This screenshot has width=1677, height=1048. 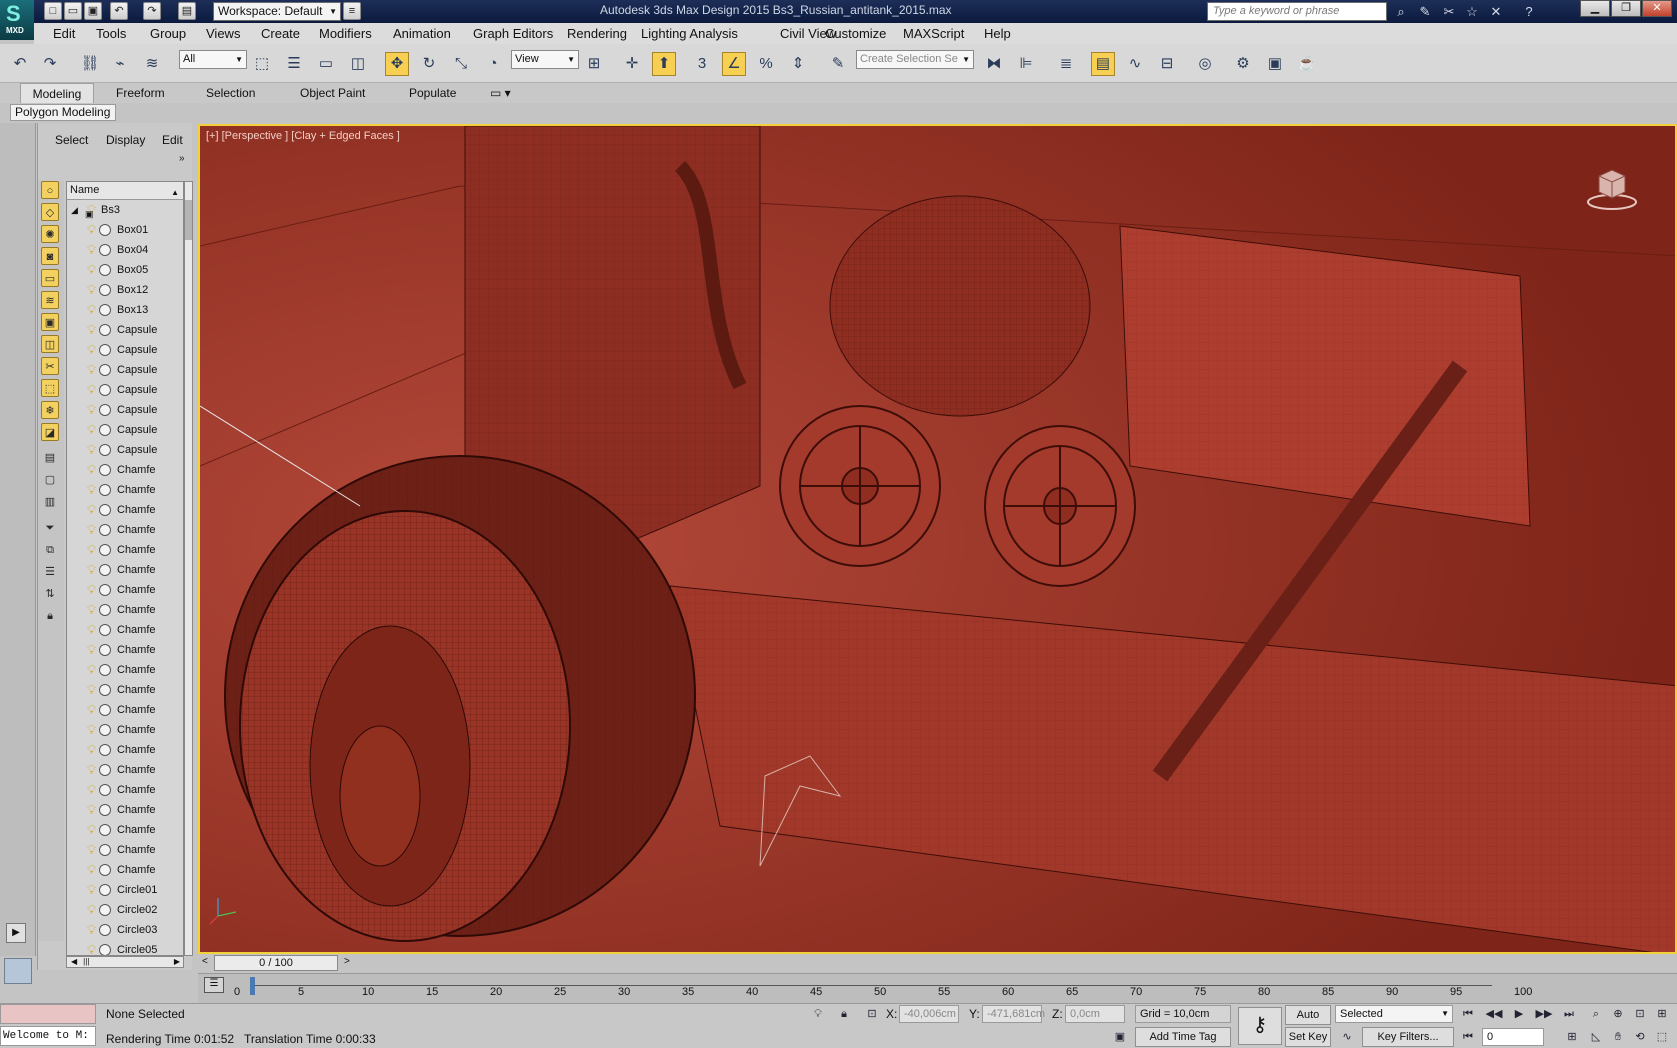 What do you see at coordinates (1013, 1014) in the screenshot?
I see `y-coordinate-field: -471,681cm` at bounding box center [1013, 1014].